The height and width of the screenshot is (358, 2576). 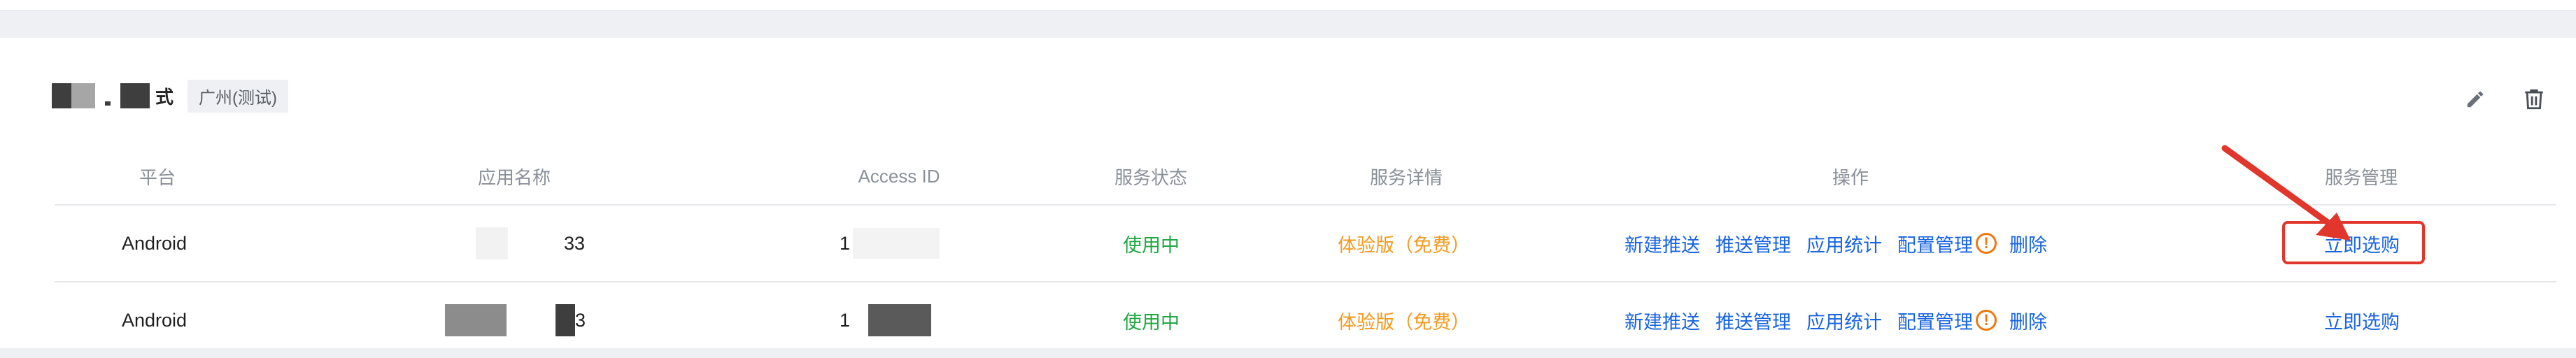 What do you see at coordinates (2286, 193) in the screenshot?
I see `annotation-arrow-icon` at bounding box center [2286, 193].